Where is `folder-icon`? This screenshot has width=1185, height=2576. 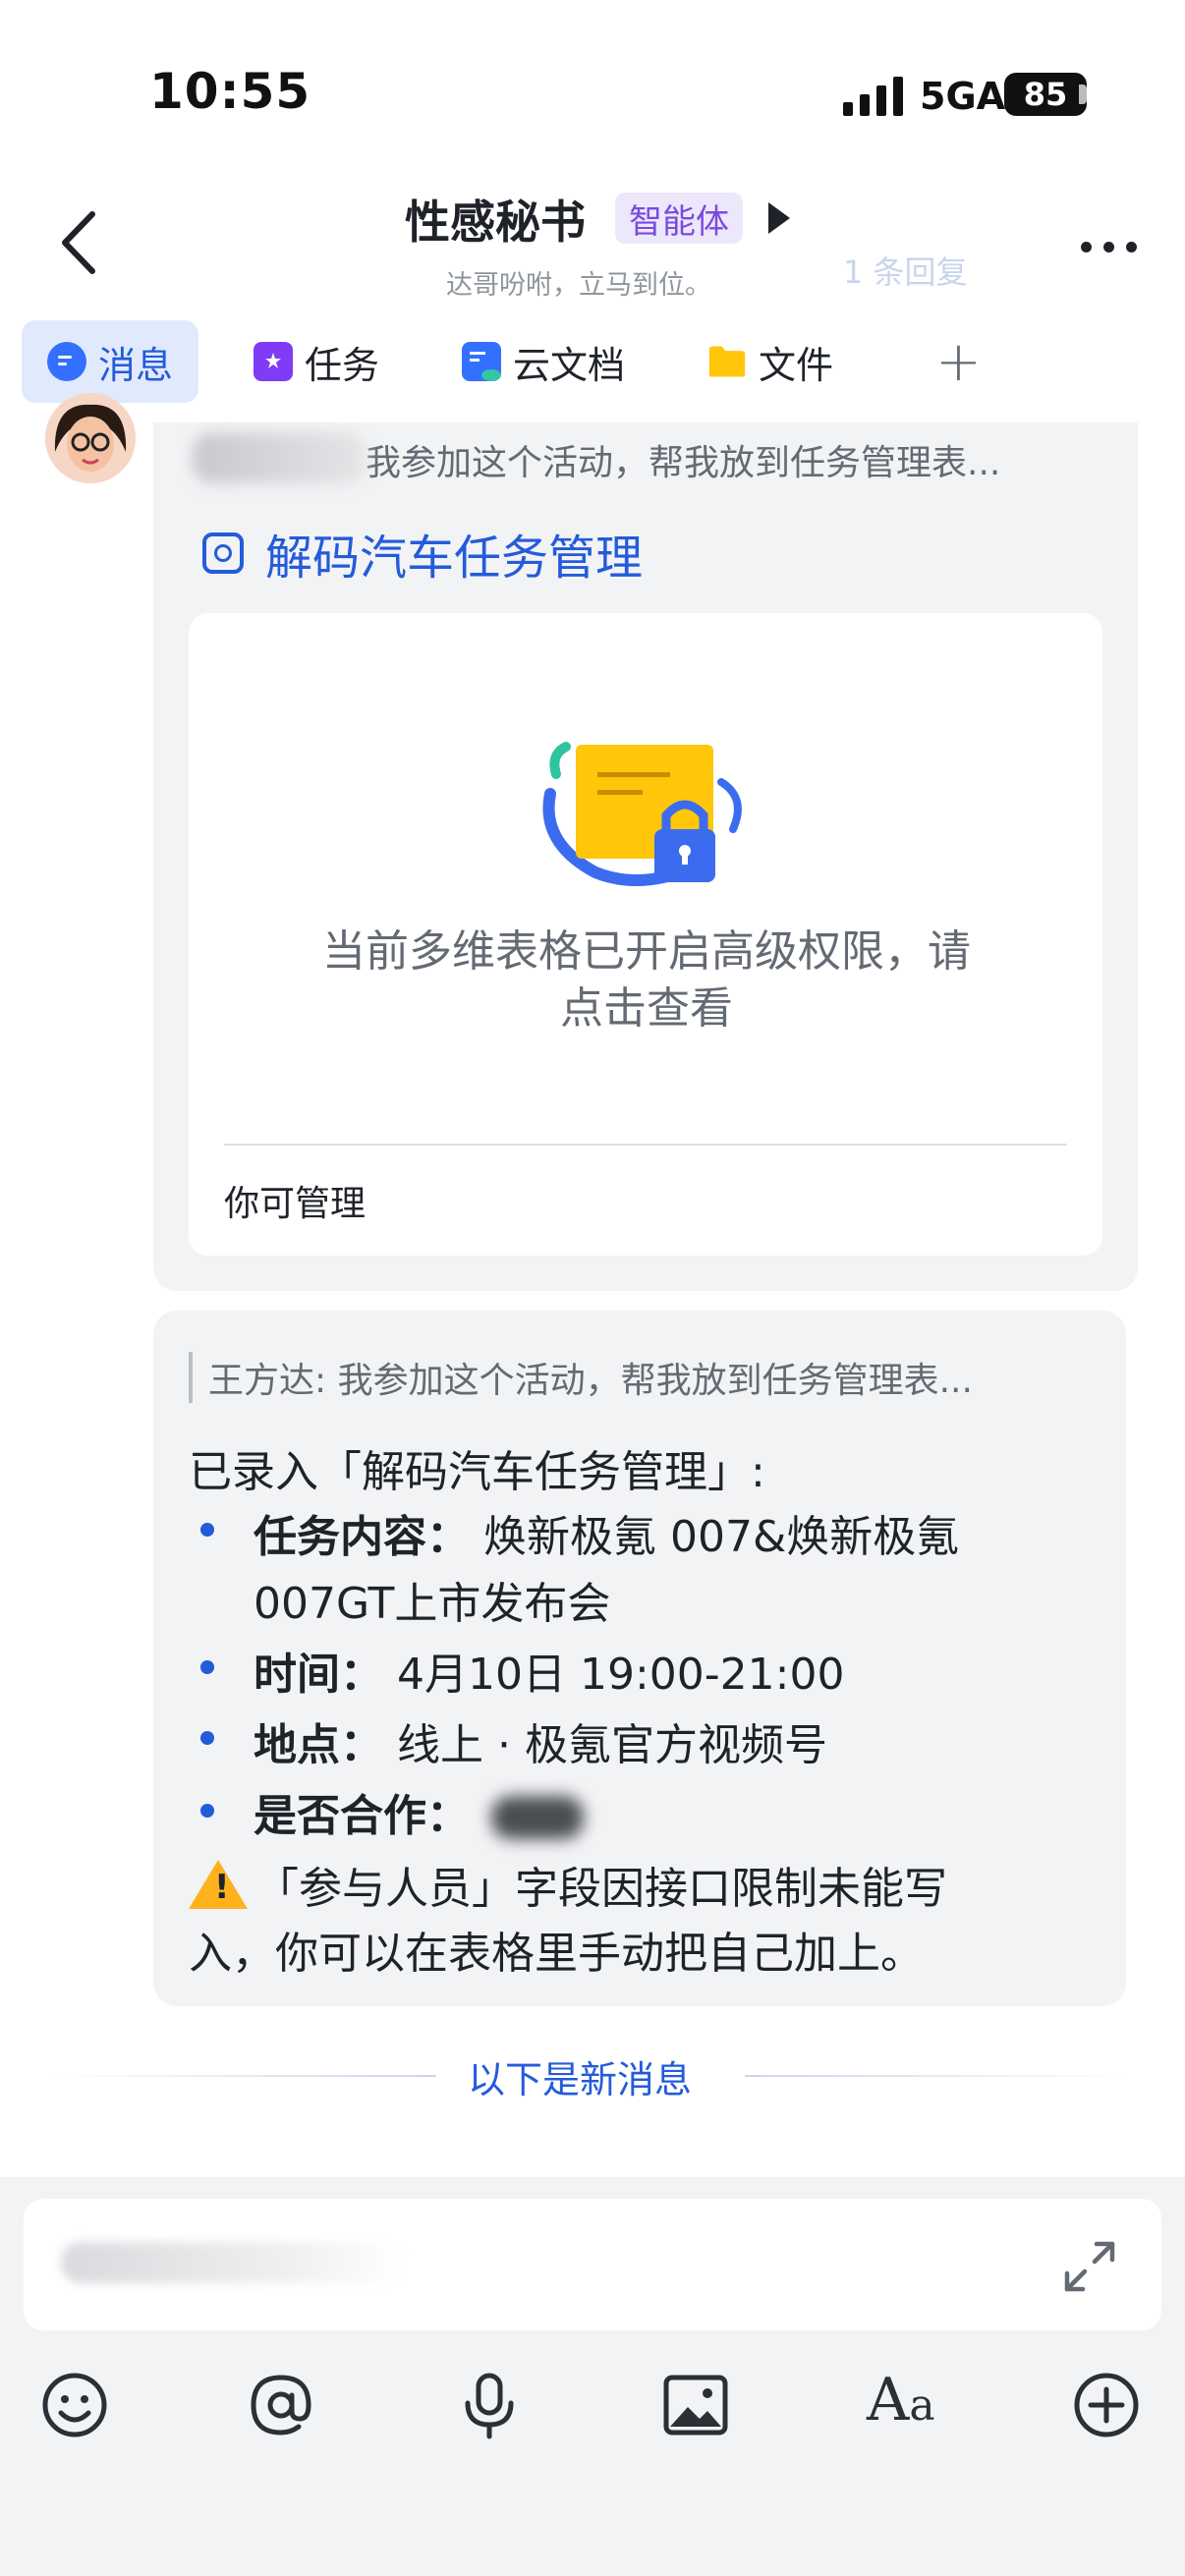
folder-icon is located at coordinates (727, 361).